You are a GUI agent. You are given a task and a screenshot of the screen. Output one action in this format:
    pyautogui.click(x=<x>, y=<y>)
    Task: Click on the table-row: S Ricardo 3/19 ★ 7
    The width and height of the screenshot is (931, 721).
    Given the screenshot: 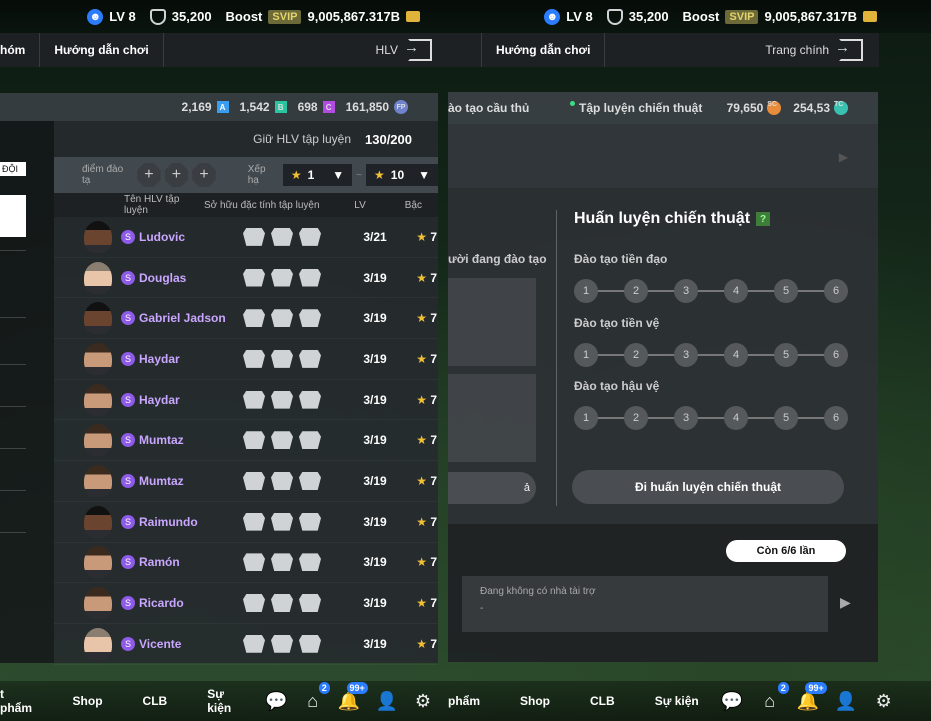 What is the action you would take?
    pyautogui.click(x=246, y=603)
    